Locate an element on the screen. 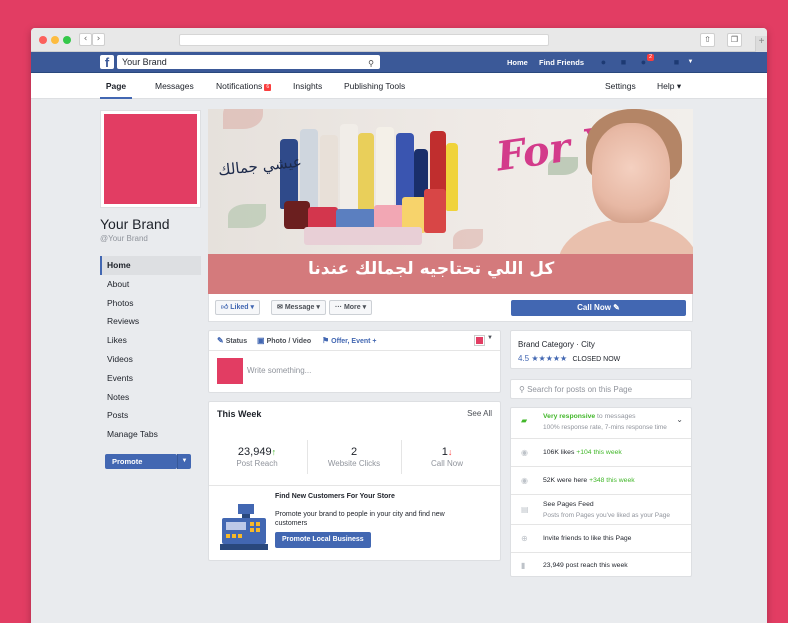 The image size is (788, 623). offer-icon: ⚑ is located at coordinates (326, 340).